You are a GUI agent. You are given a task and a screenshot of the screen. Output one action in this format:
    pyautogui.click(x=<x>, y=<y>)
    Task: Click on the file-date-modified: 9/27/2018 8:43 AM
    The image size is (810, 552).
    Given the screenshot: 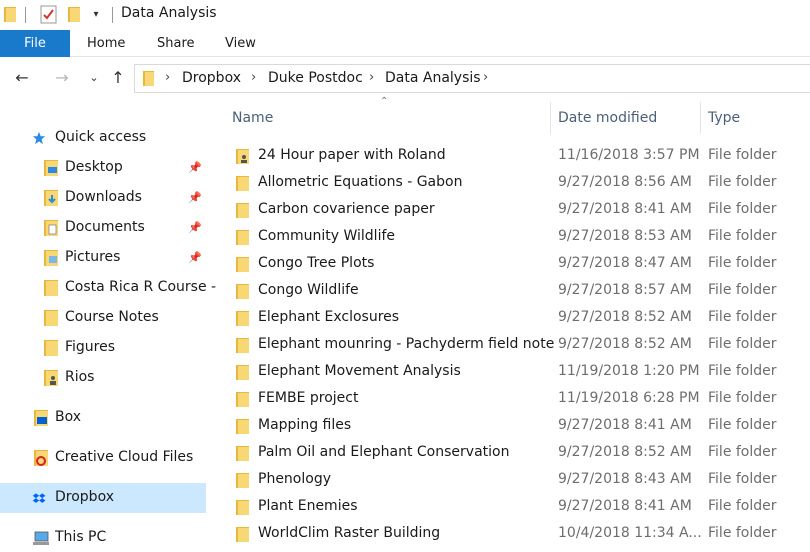 What is the action you would take?
    pyautogui.click(x=625, y=479)
    